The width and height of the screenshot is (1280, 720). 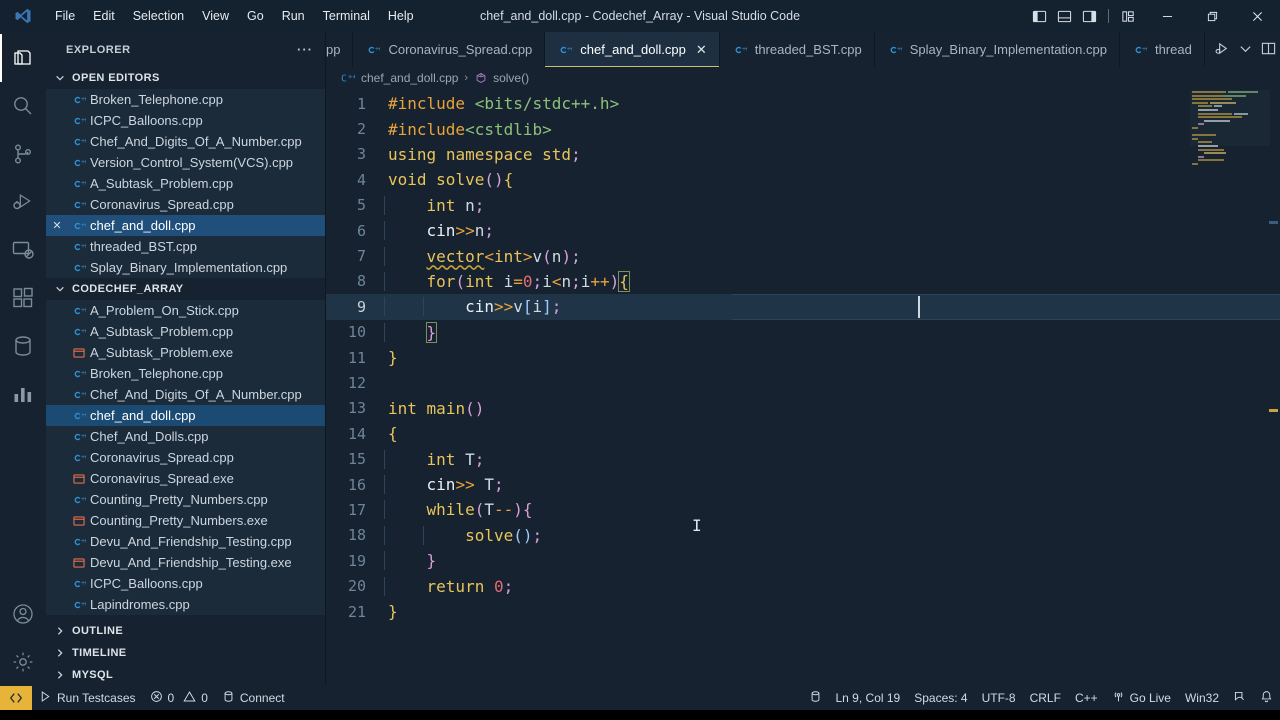 What do you see at coordinates (65, 16) in the screenshot?
I see `menu-file: File` at bounding box center [65, 16].